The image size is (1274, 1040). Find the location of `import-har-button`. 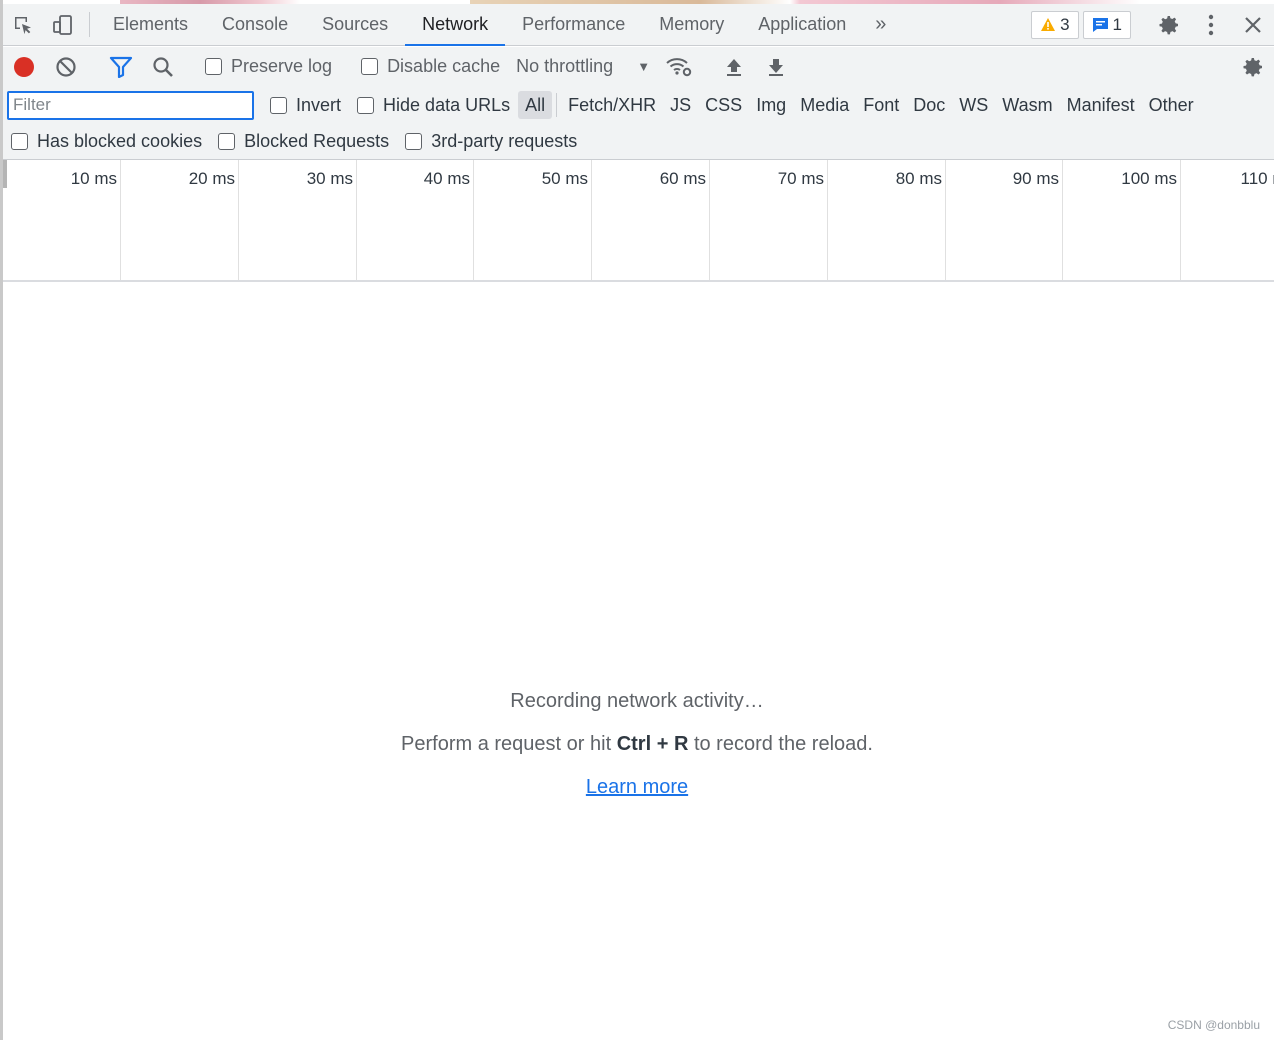

import-har-button is located at coordinates (734, 66).